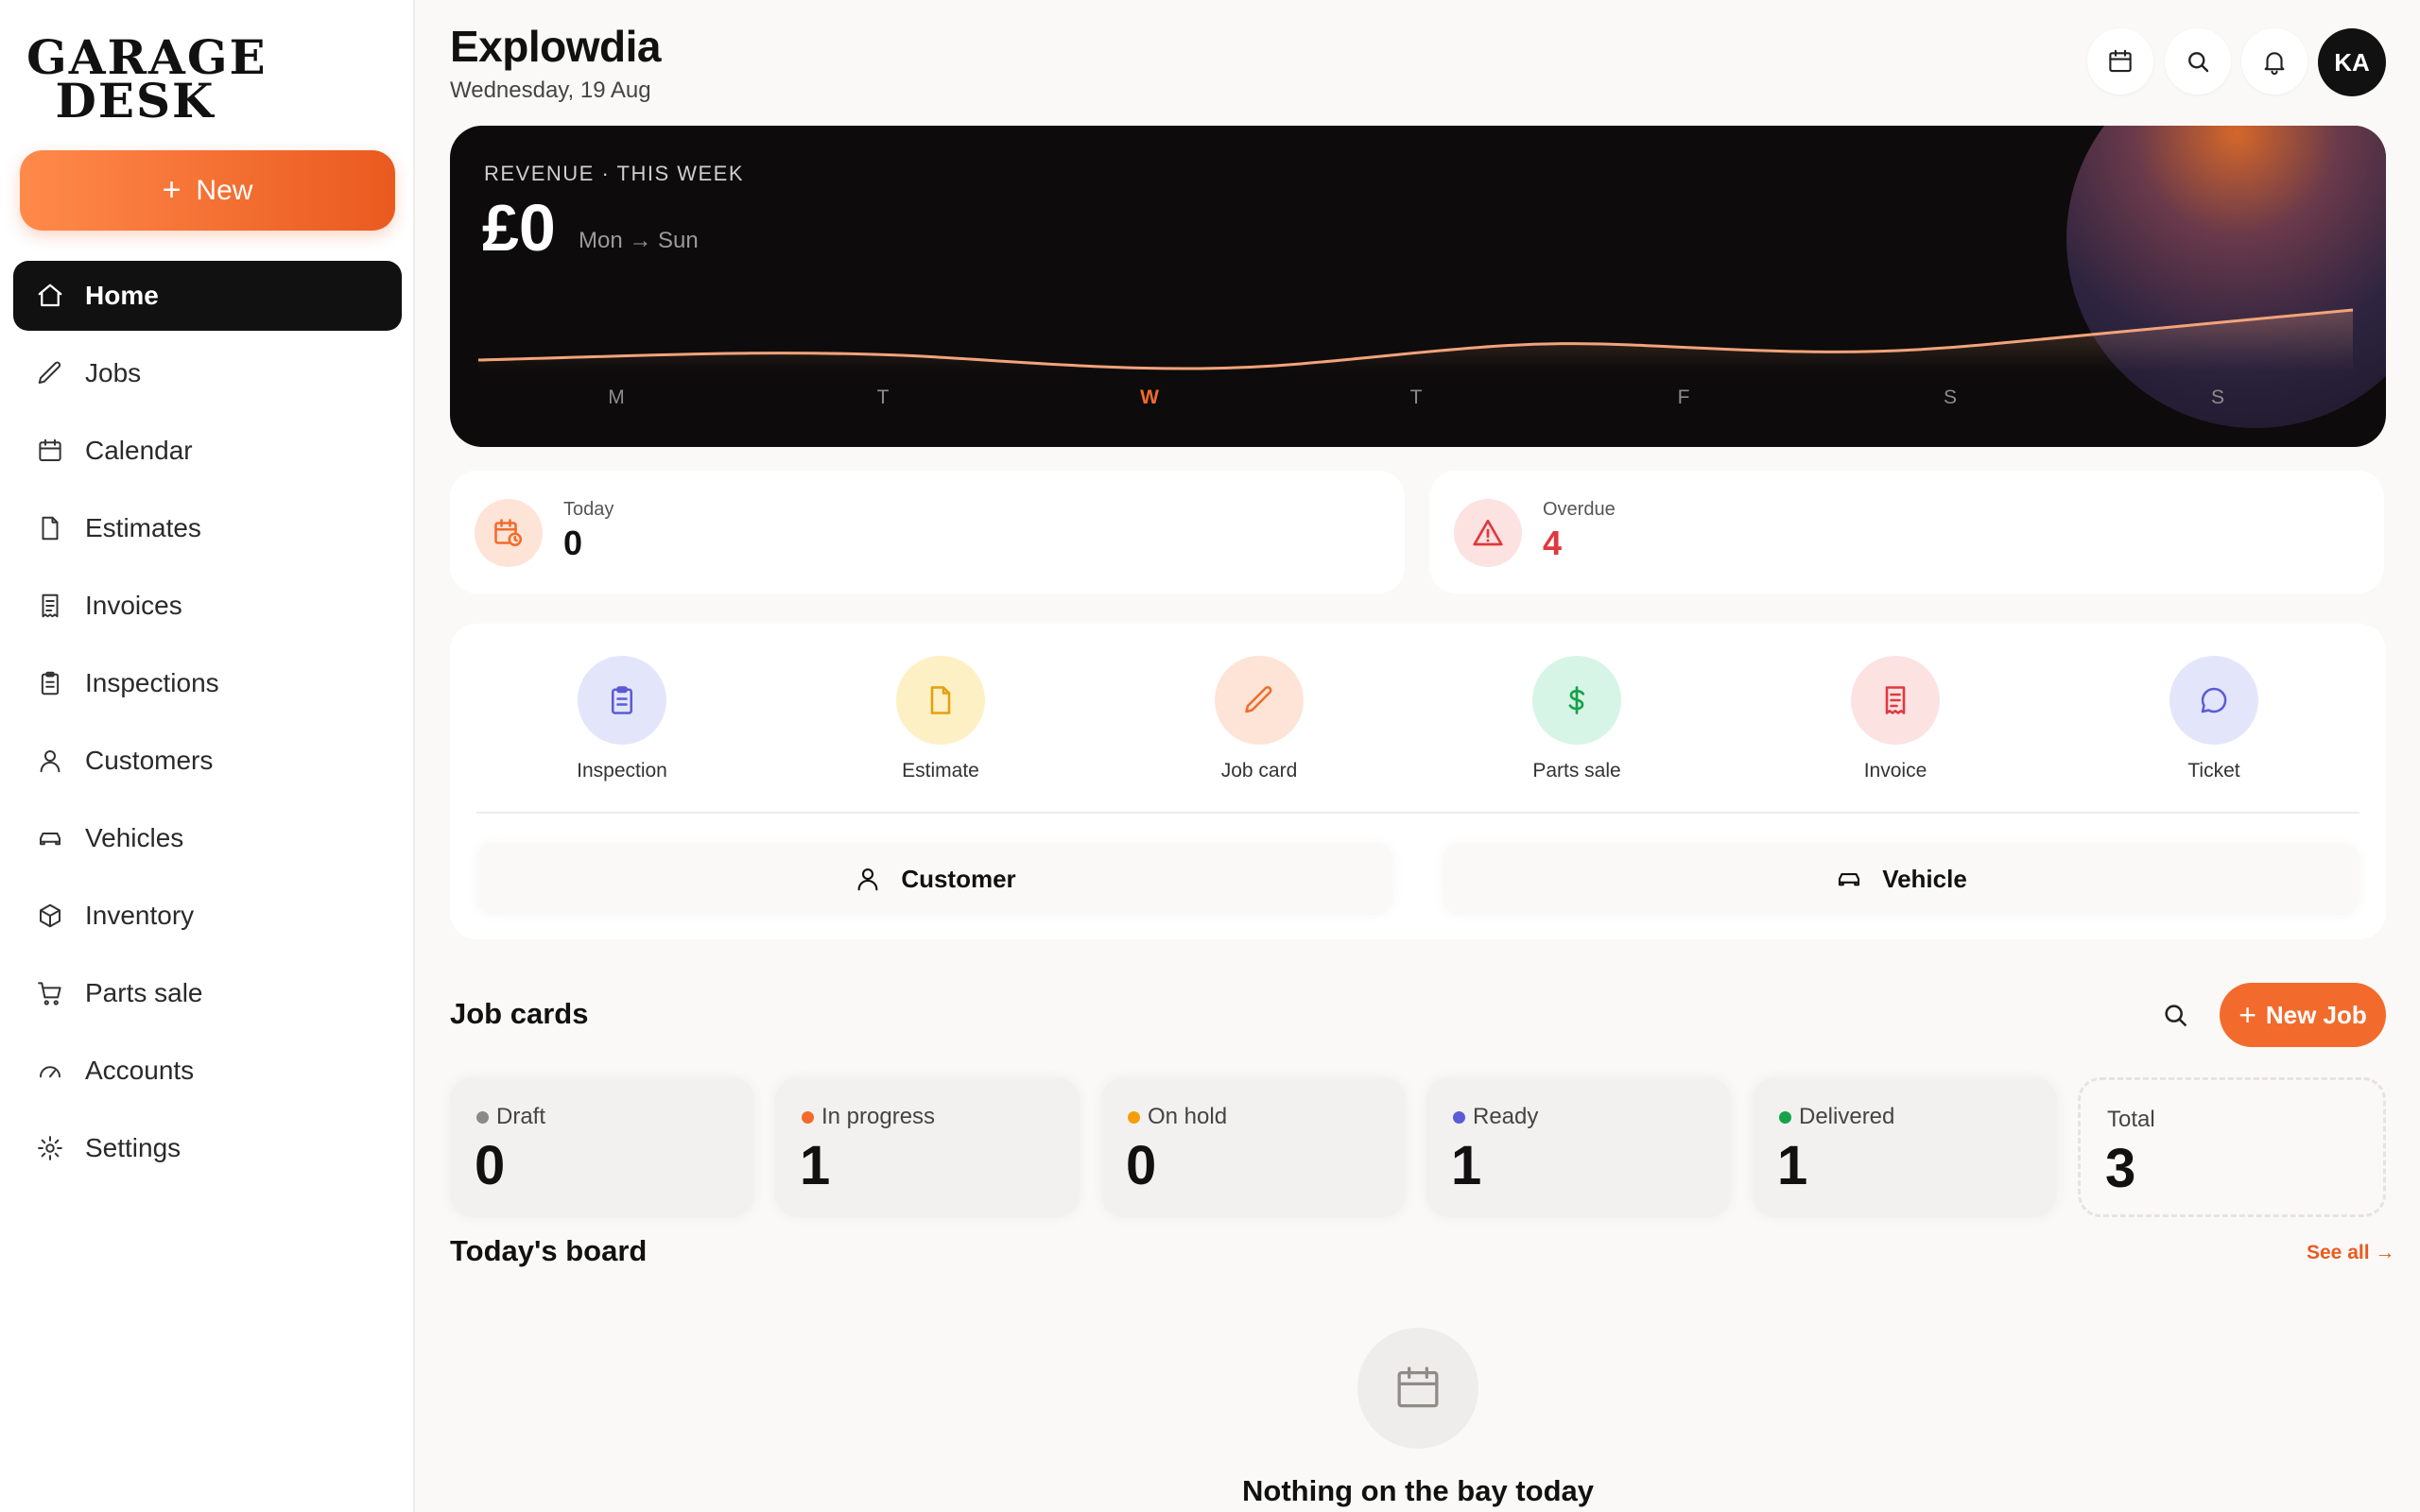  I want to click on stat-overdue-card: Overdue 4, so click(1907, 532).